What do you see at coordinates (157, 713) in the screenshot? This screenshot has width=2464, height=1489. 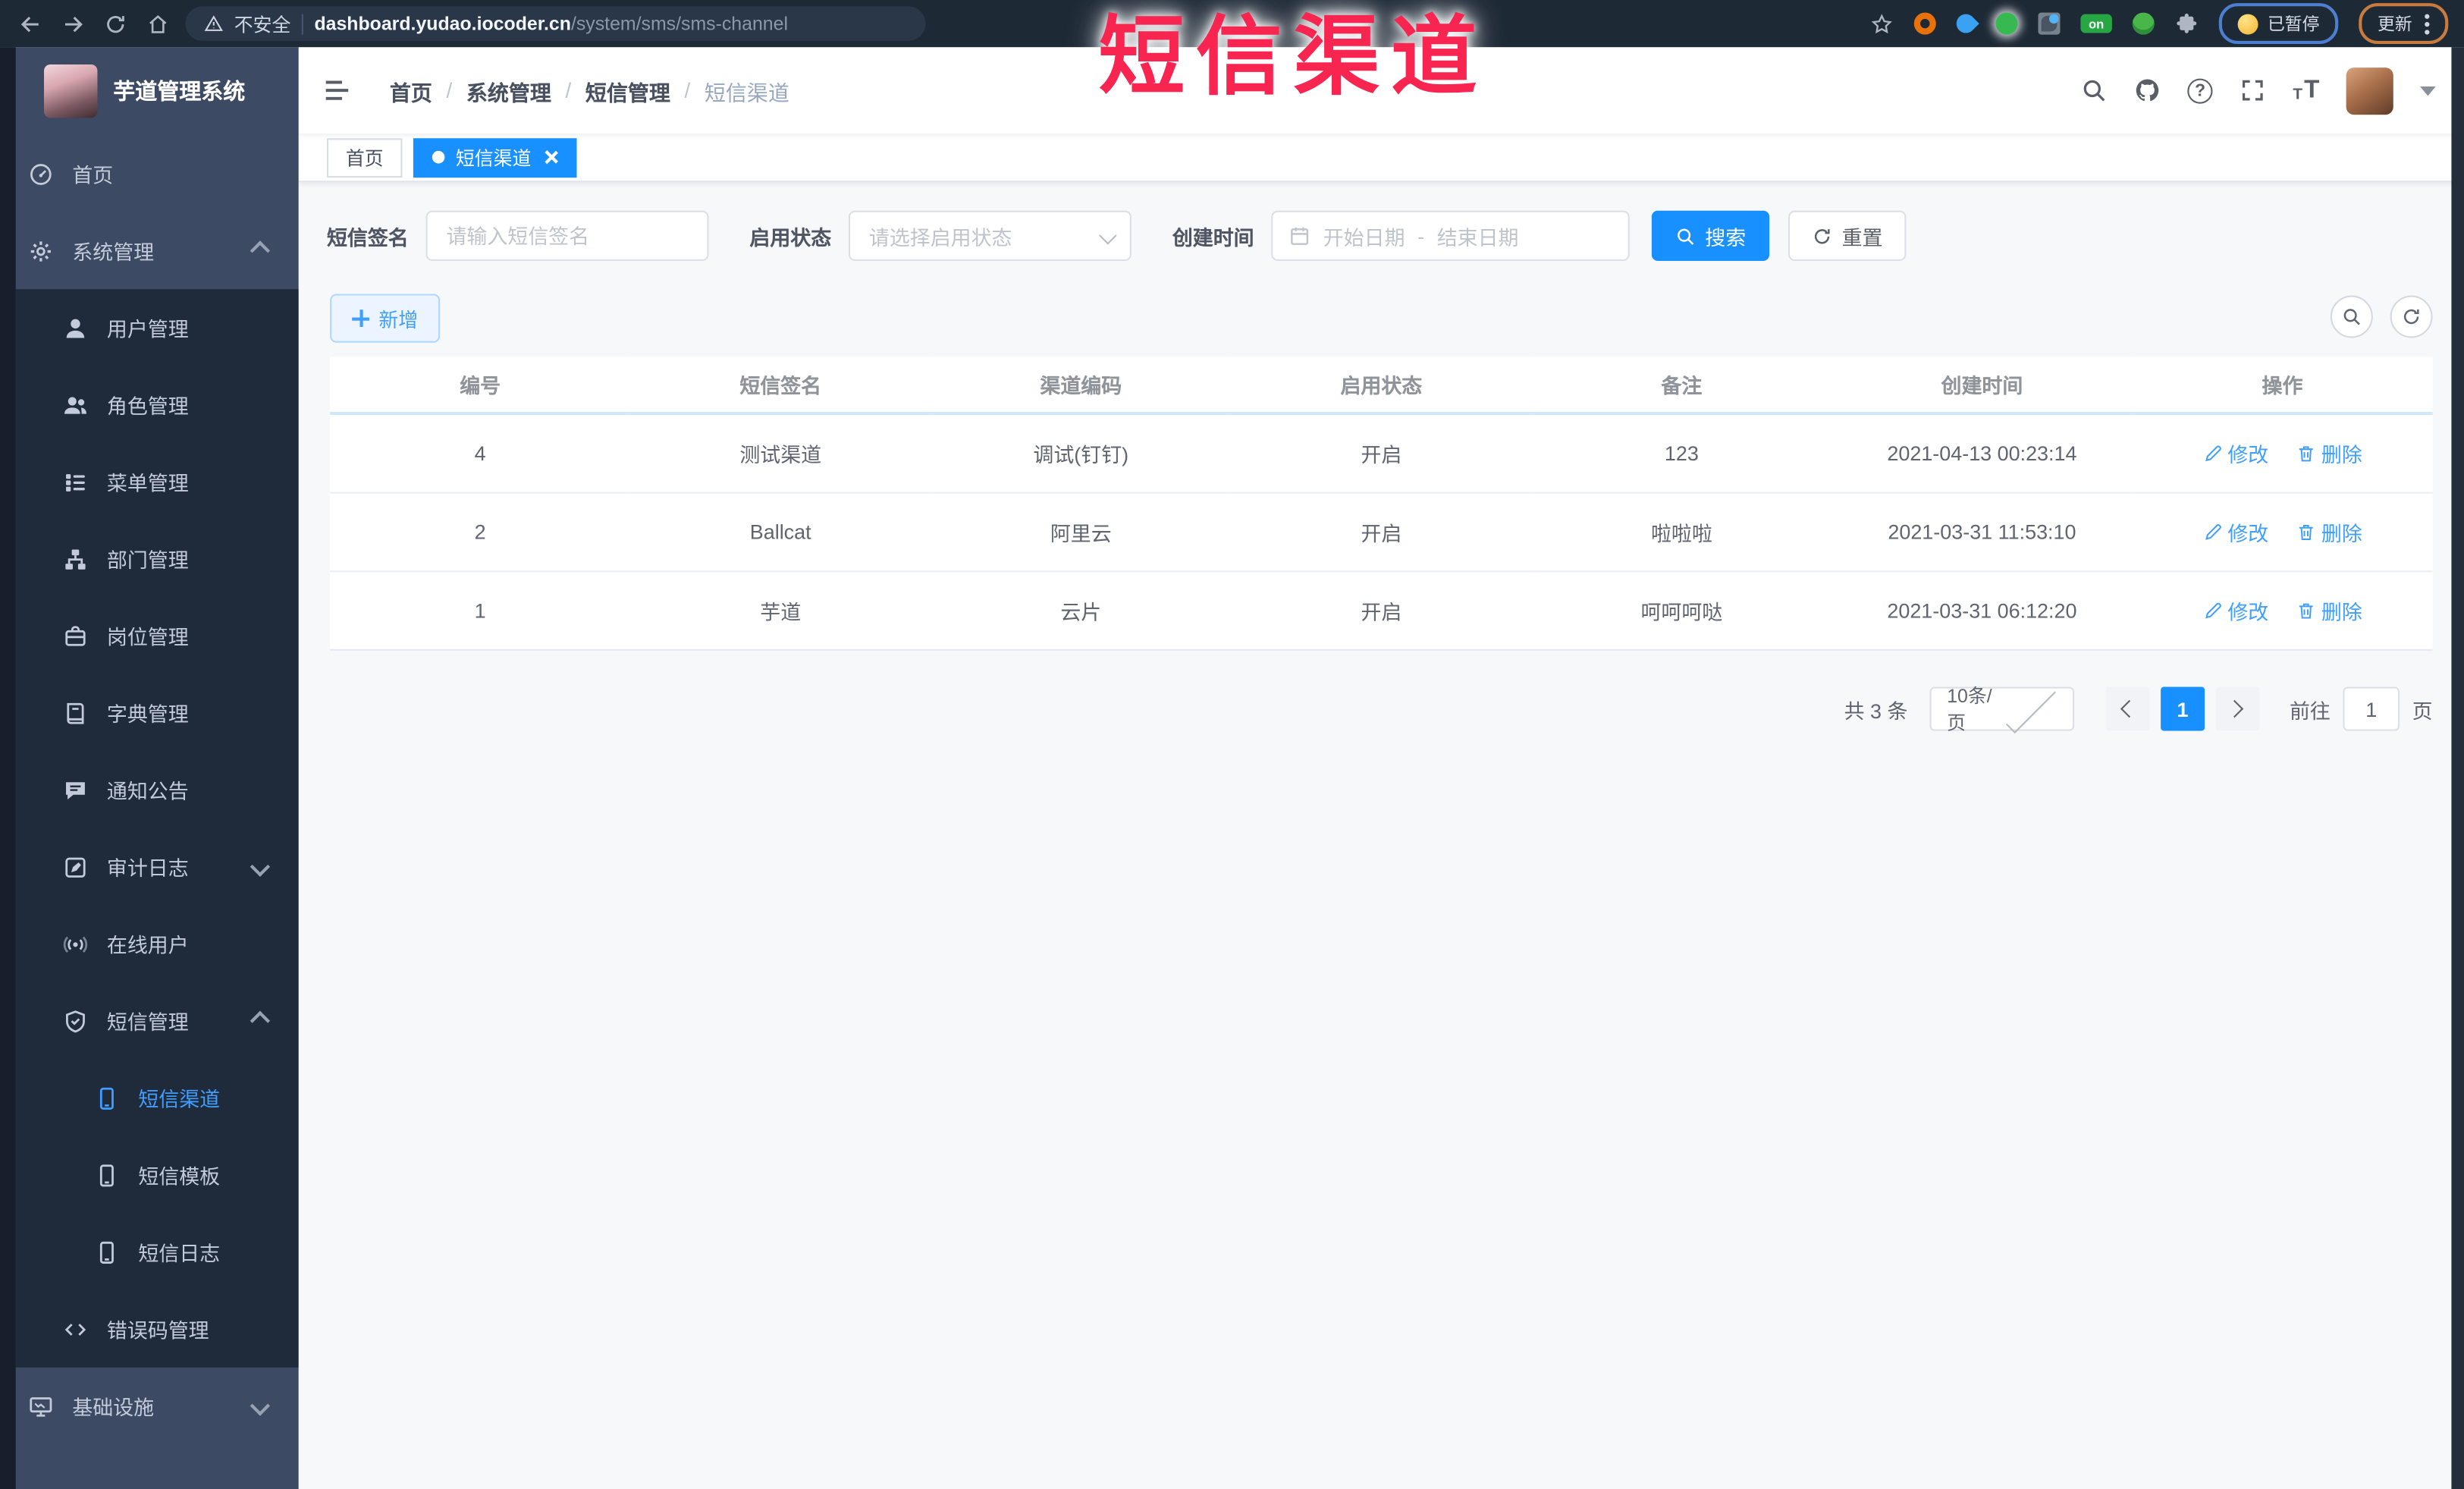 I see `sidebar-item-dict-management: 字典管理` at bounding box center [157, 713].